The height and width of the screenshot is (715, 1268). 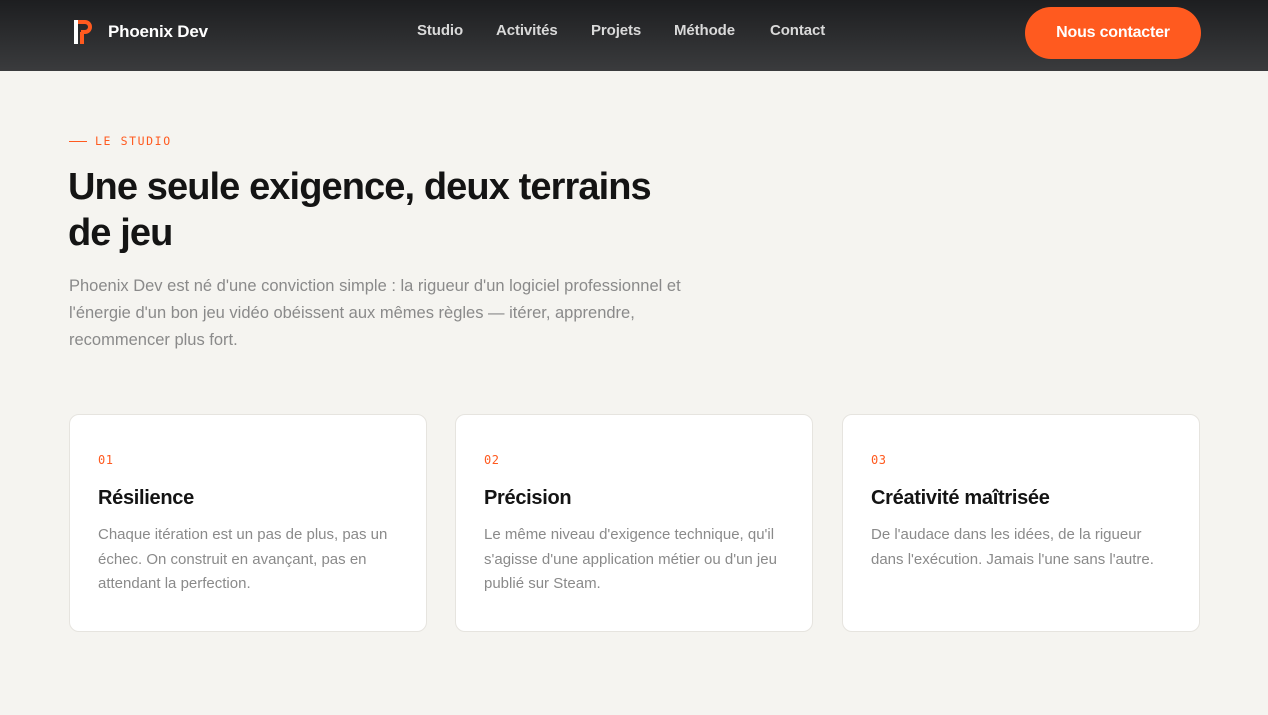 I want to click on section-title: Une seule exigence, deux terrains de jeu, so click(x=360, y=210).